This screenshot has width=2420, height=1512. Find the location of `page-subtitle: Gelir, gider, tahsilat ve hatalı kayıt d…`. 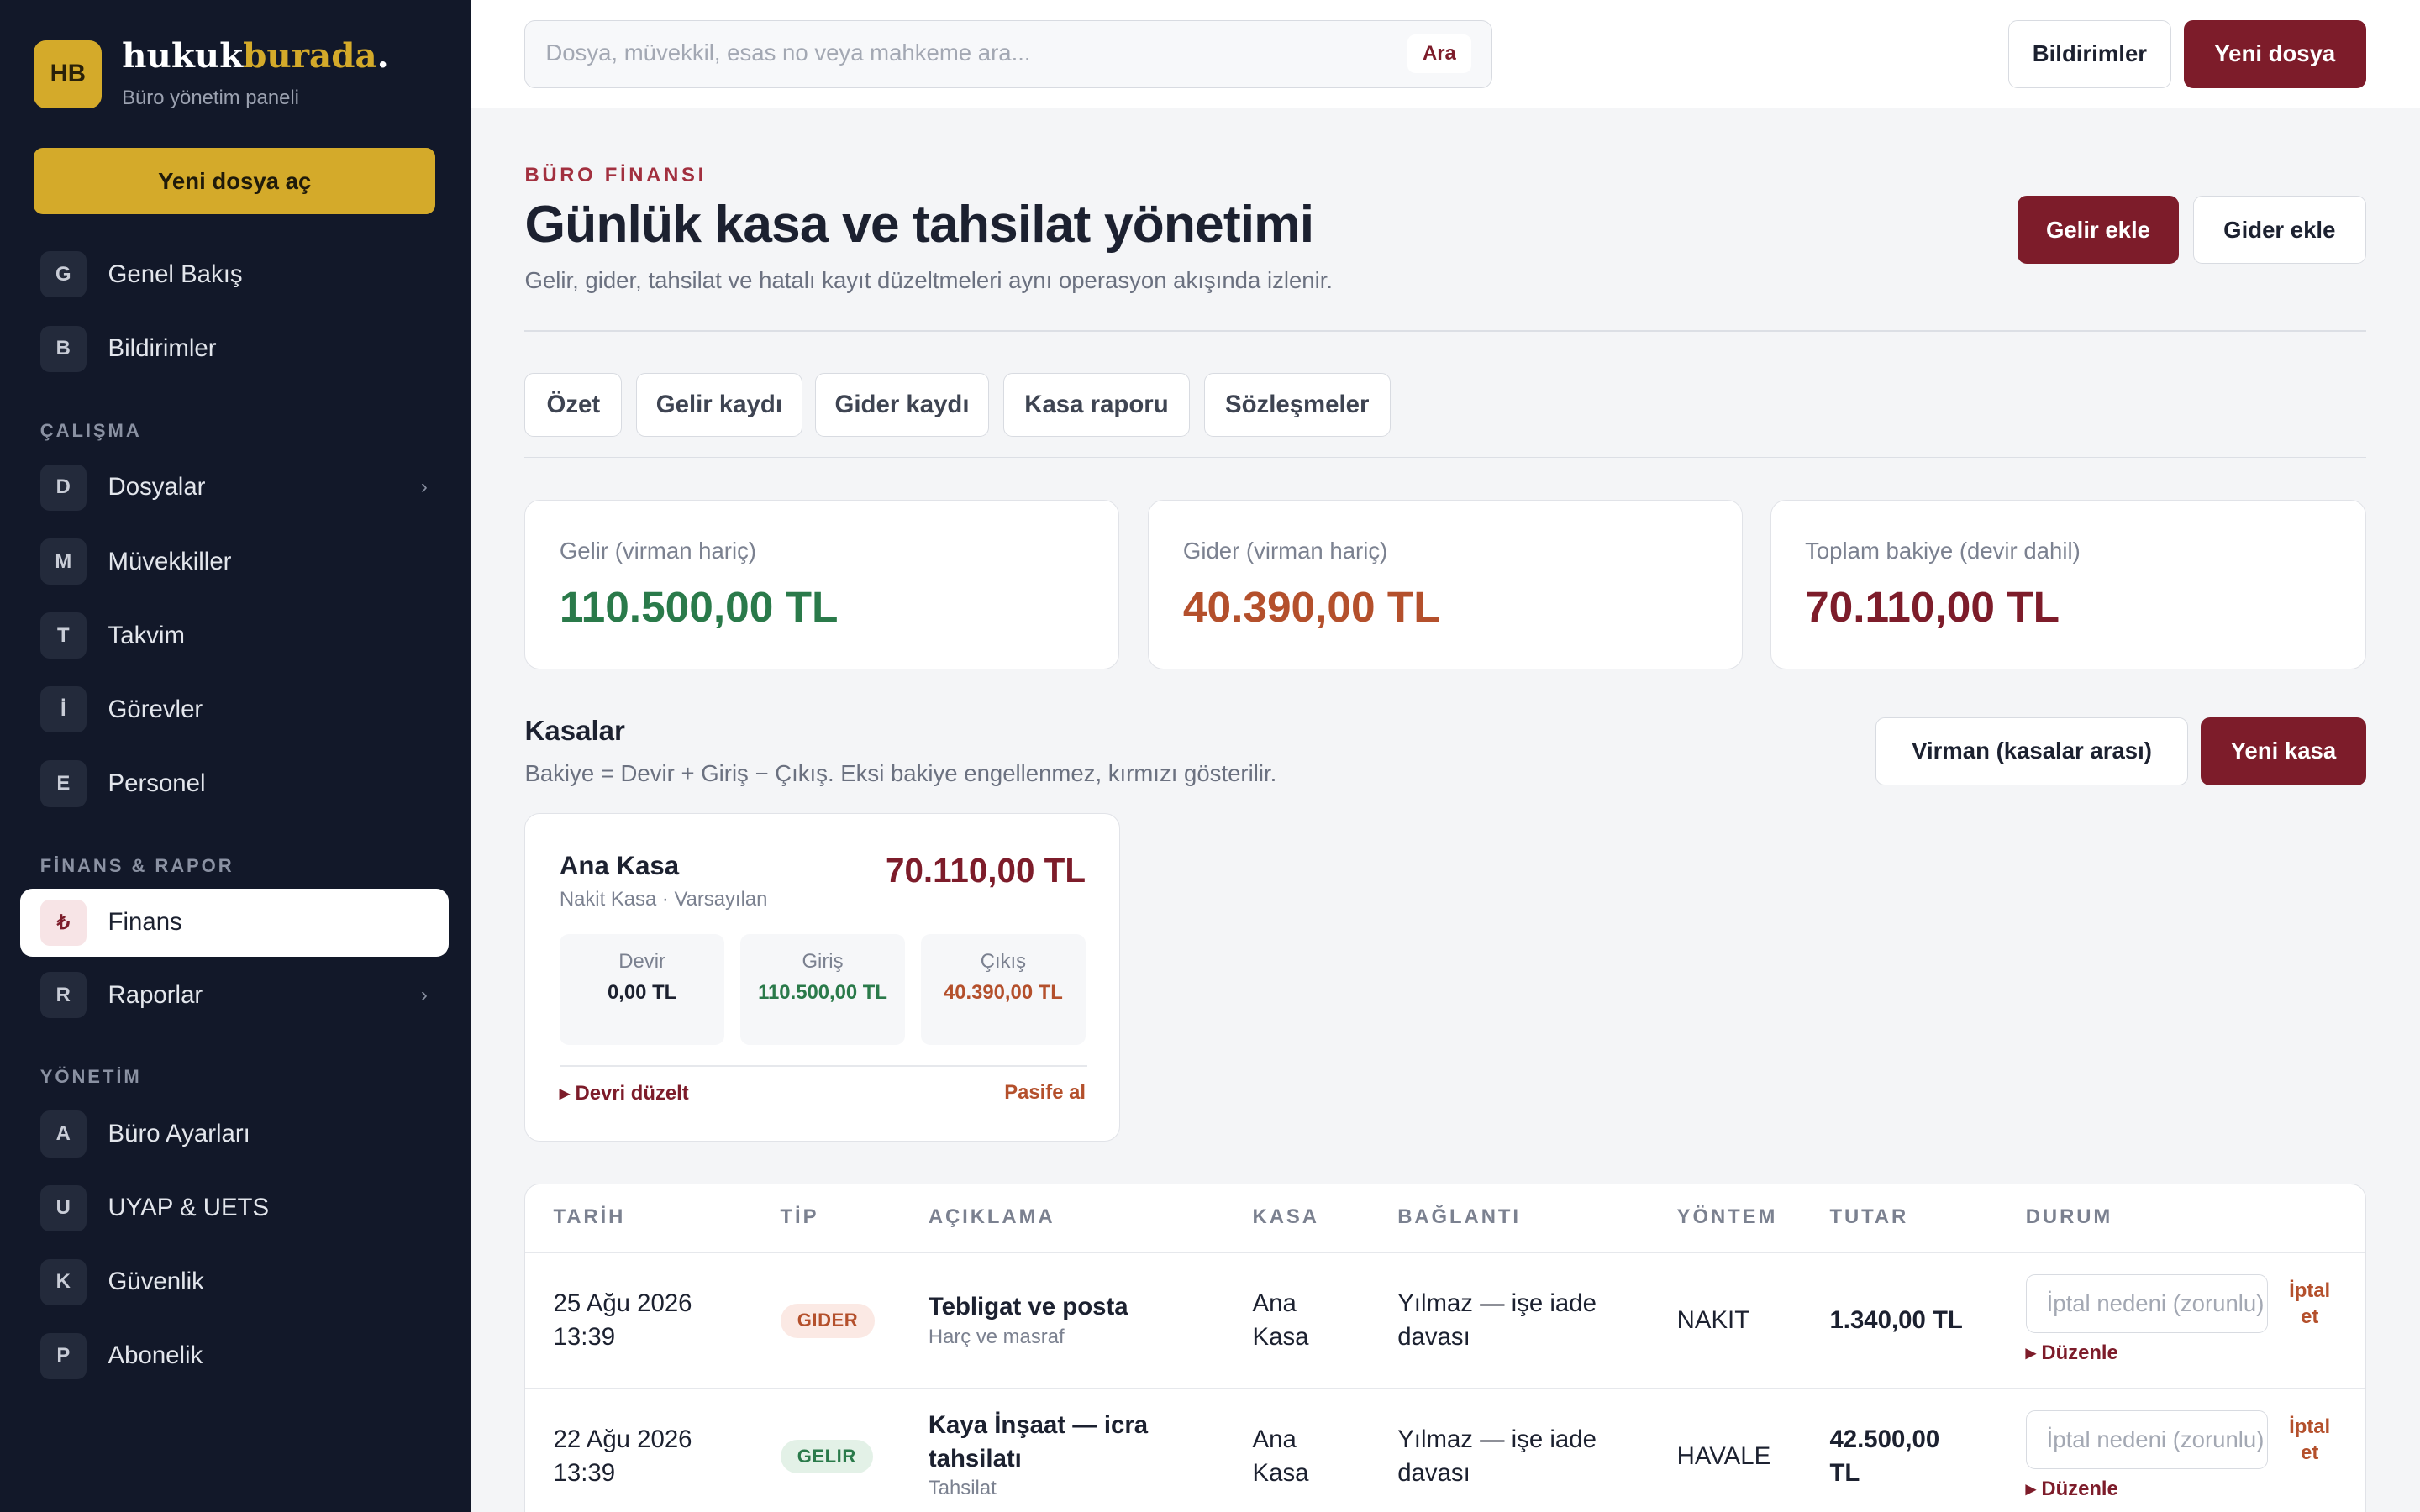

page-subtitle: Gelir, gider, tahsilat ve hatalı kayıt d… is located at coordinates (929, 279).